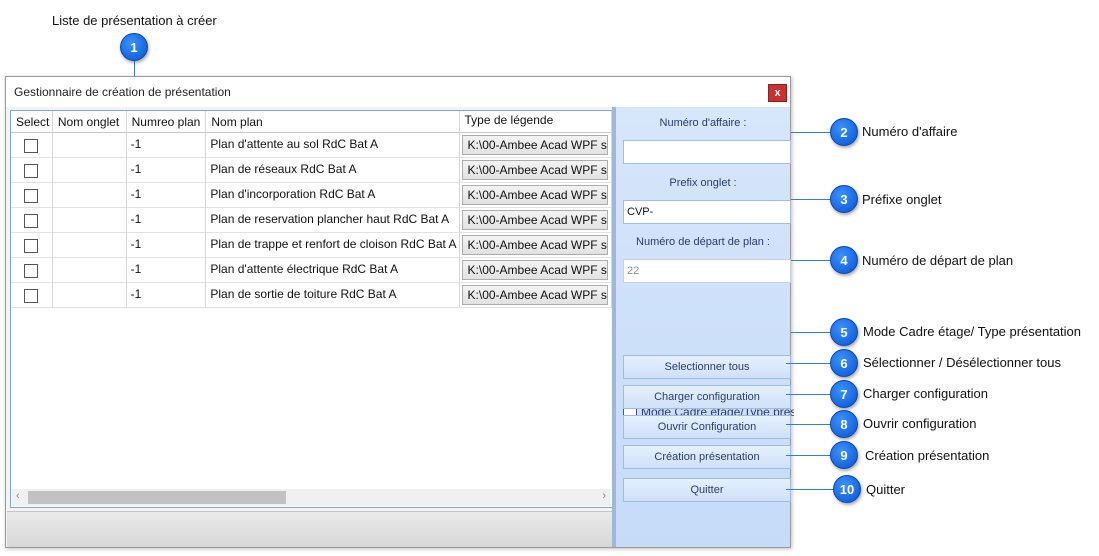 Image resolution: width=1099 pixels, height=556 pixels. I want to click on scroll-left-icon: ‹, so click(18, 496).